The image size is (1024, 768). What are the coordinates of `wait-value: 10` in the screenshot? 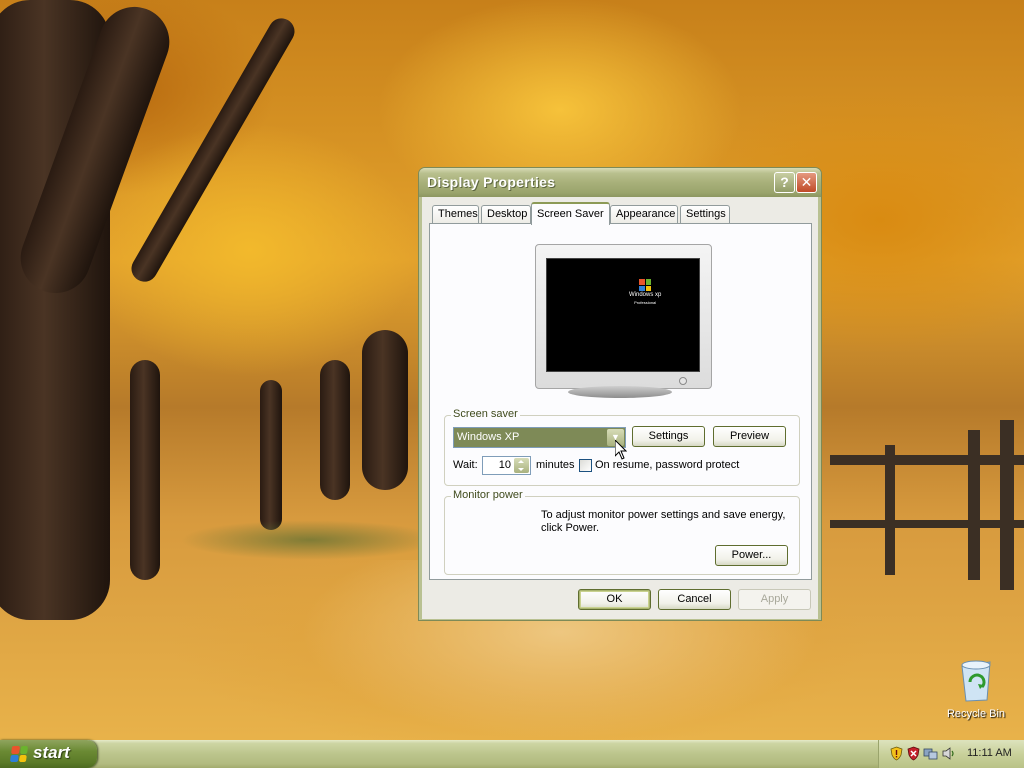 It's located at (504, 465).